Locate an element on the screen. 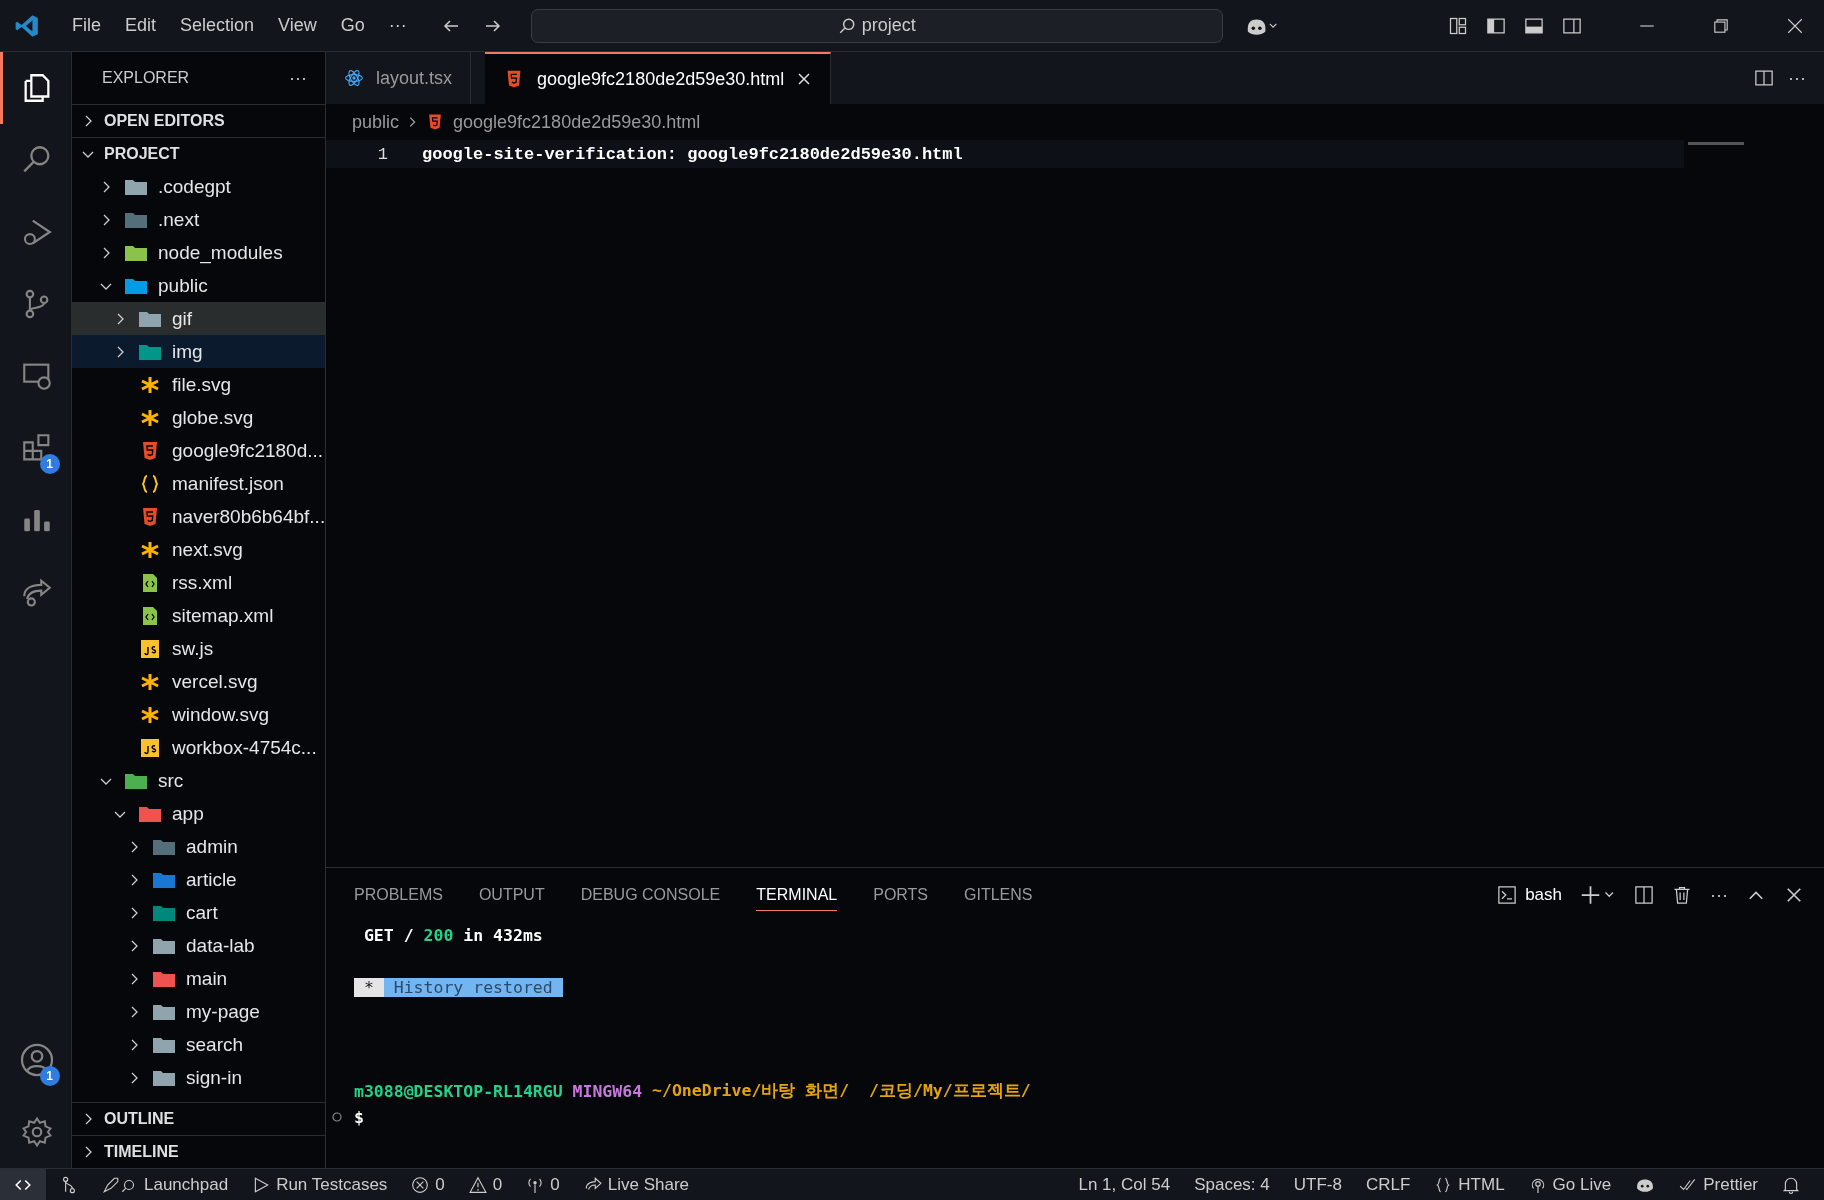  tree-item: public is located at coordinates (198, 285).